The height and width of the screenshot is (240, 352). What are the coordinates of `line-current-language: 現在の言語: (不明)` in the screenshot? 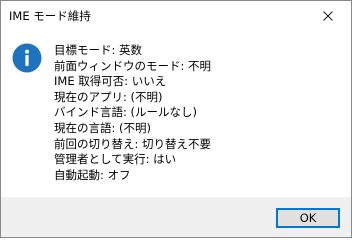 It's located at (103, 127).